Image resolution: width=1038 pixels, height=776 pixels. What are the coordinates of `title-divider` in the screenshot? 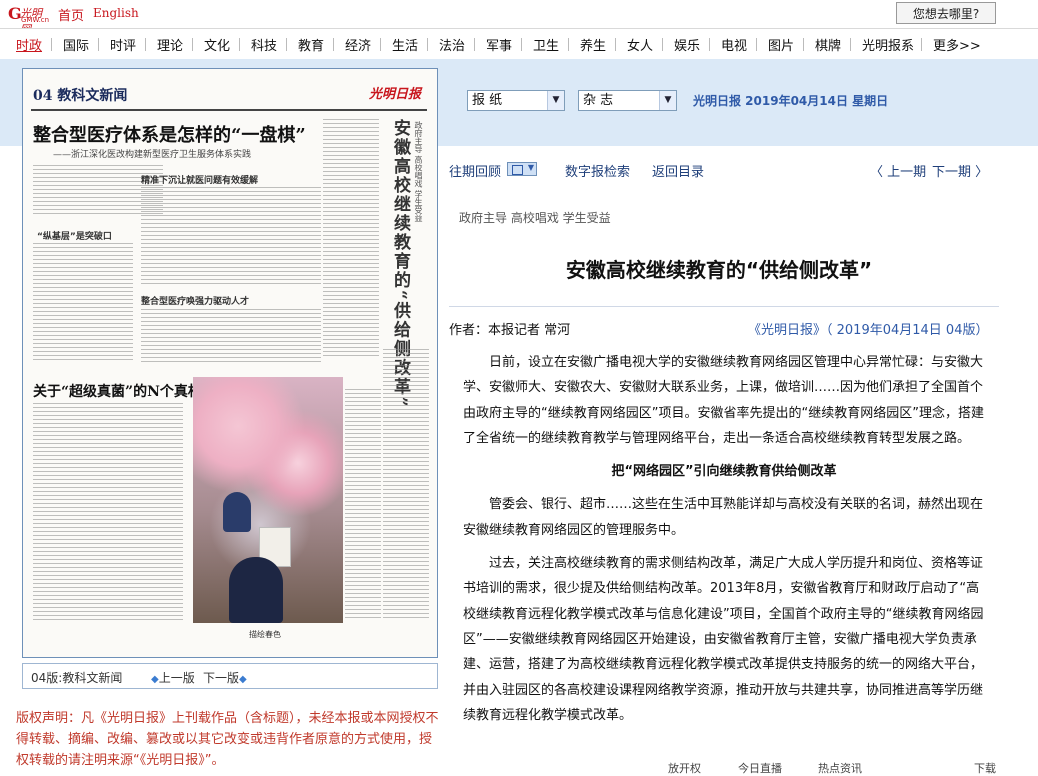 It's located at (724, 306).